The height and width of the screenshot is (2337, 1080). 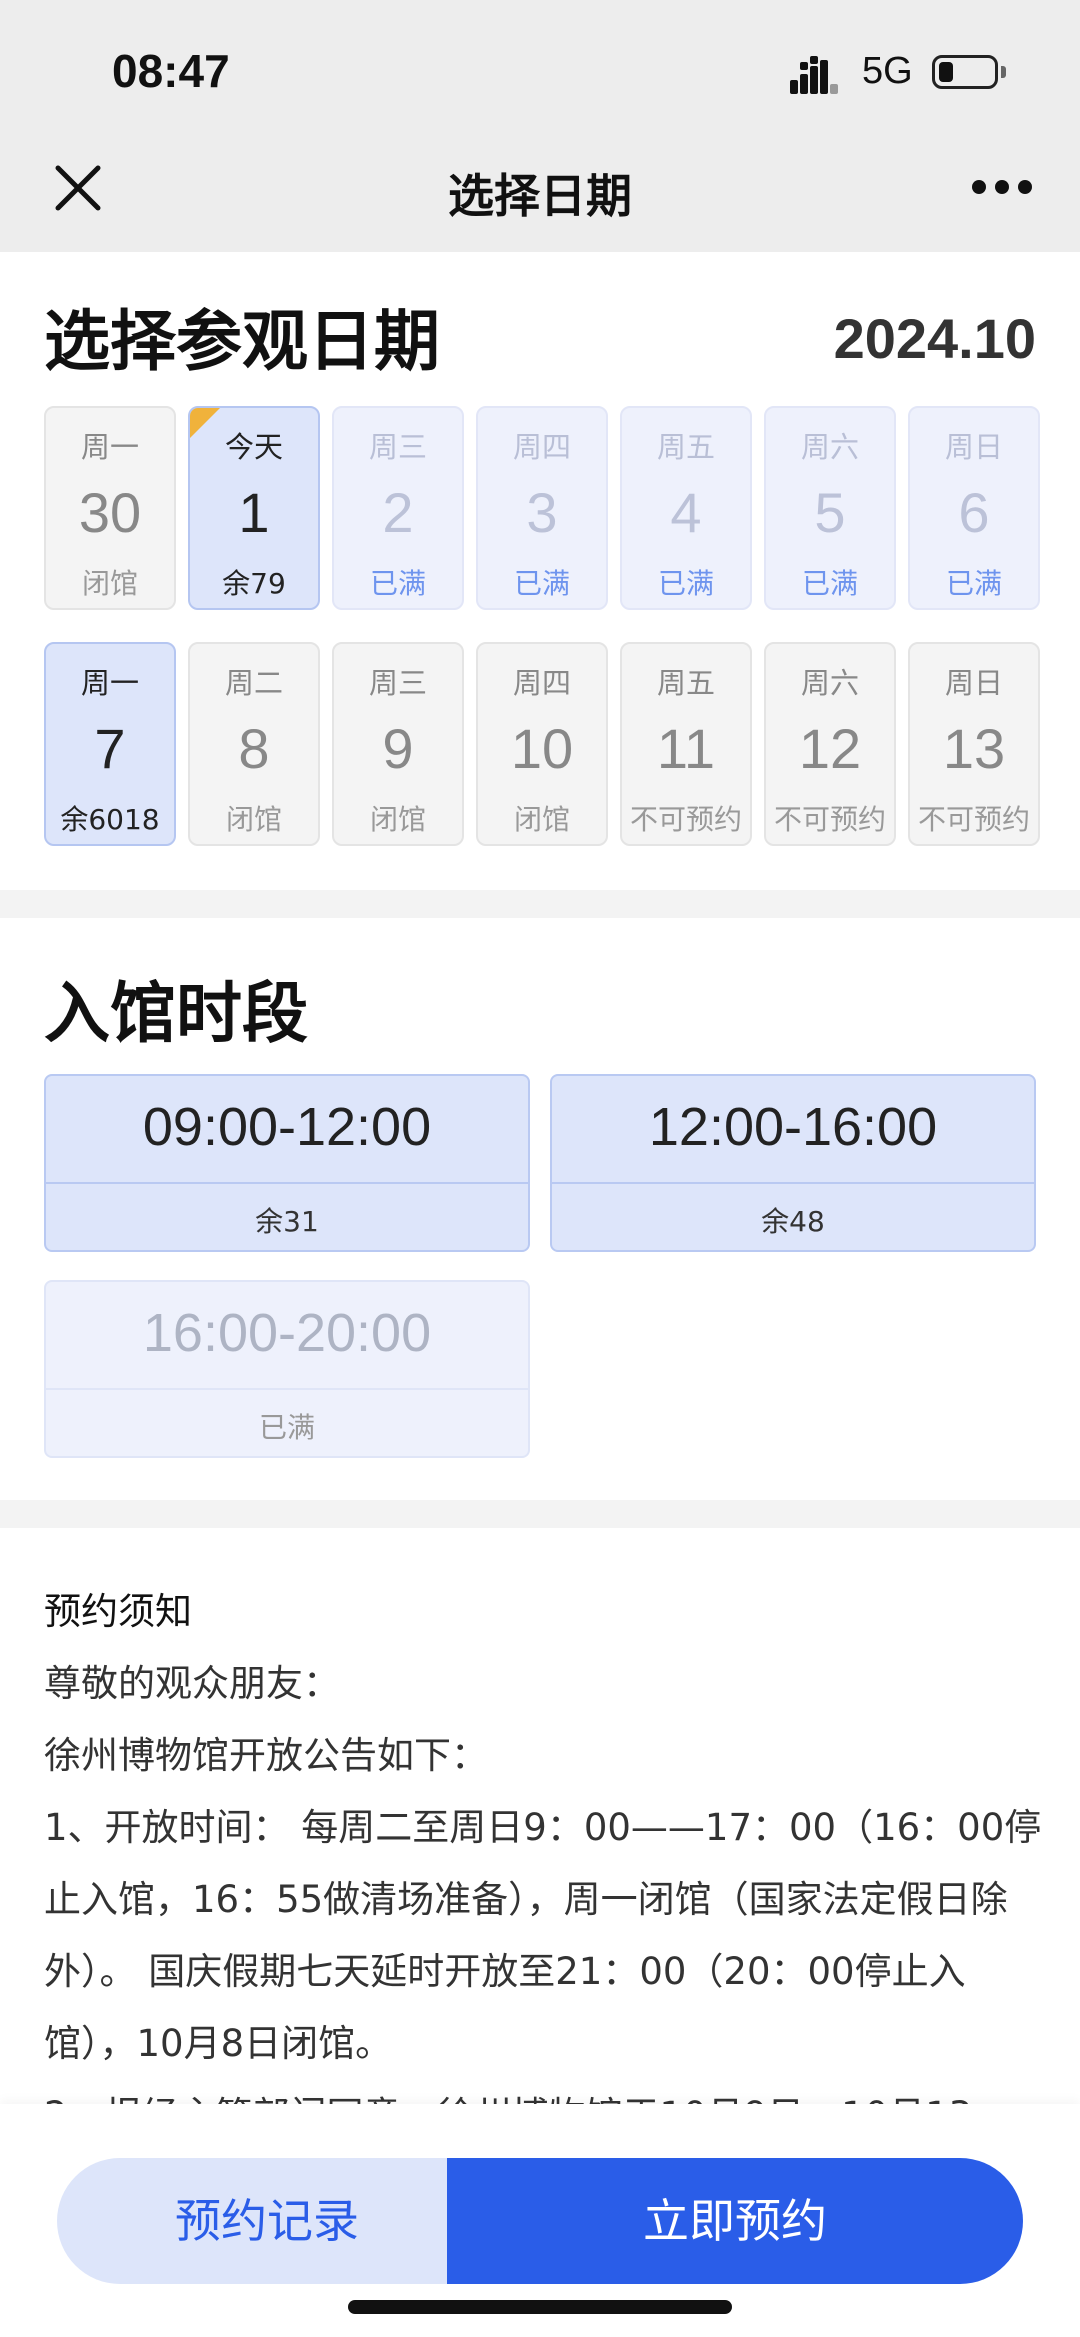 I want to click on slot-remaining: 已满, so click(x=286, y=1427).